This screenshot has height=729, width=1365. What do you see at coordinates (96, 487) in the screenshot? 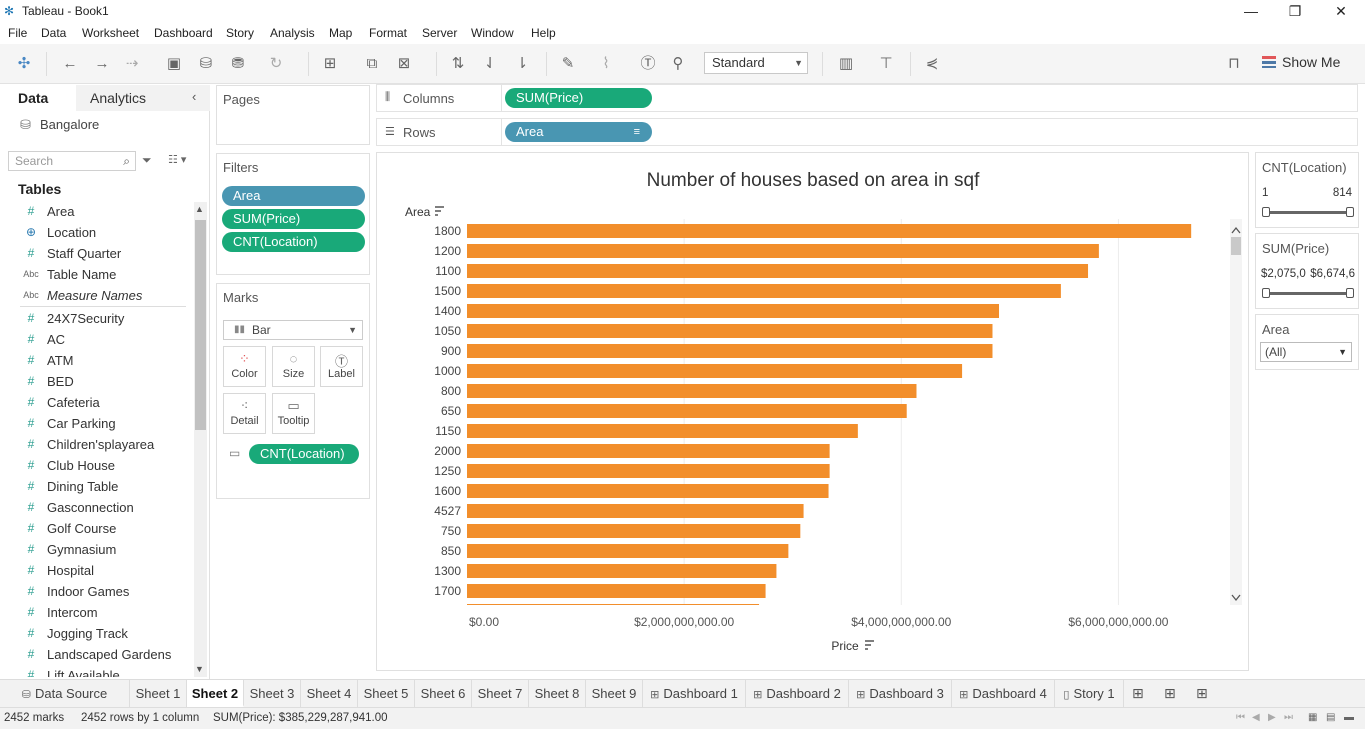
I see `field-item: # Dining Table` at bounding box center [96, 487].